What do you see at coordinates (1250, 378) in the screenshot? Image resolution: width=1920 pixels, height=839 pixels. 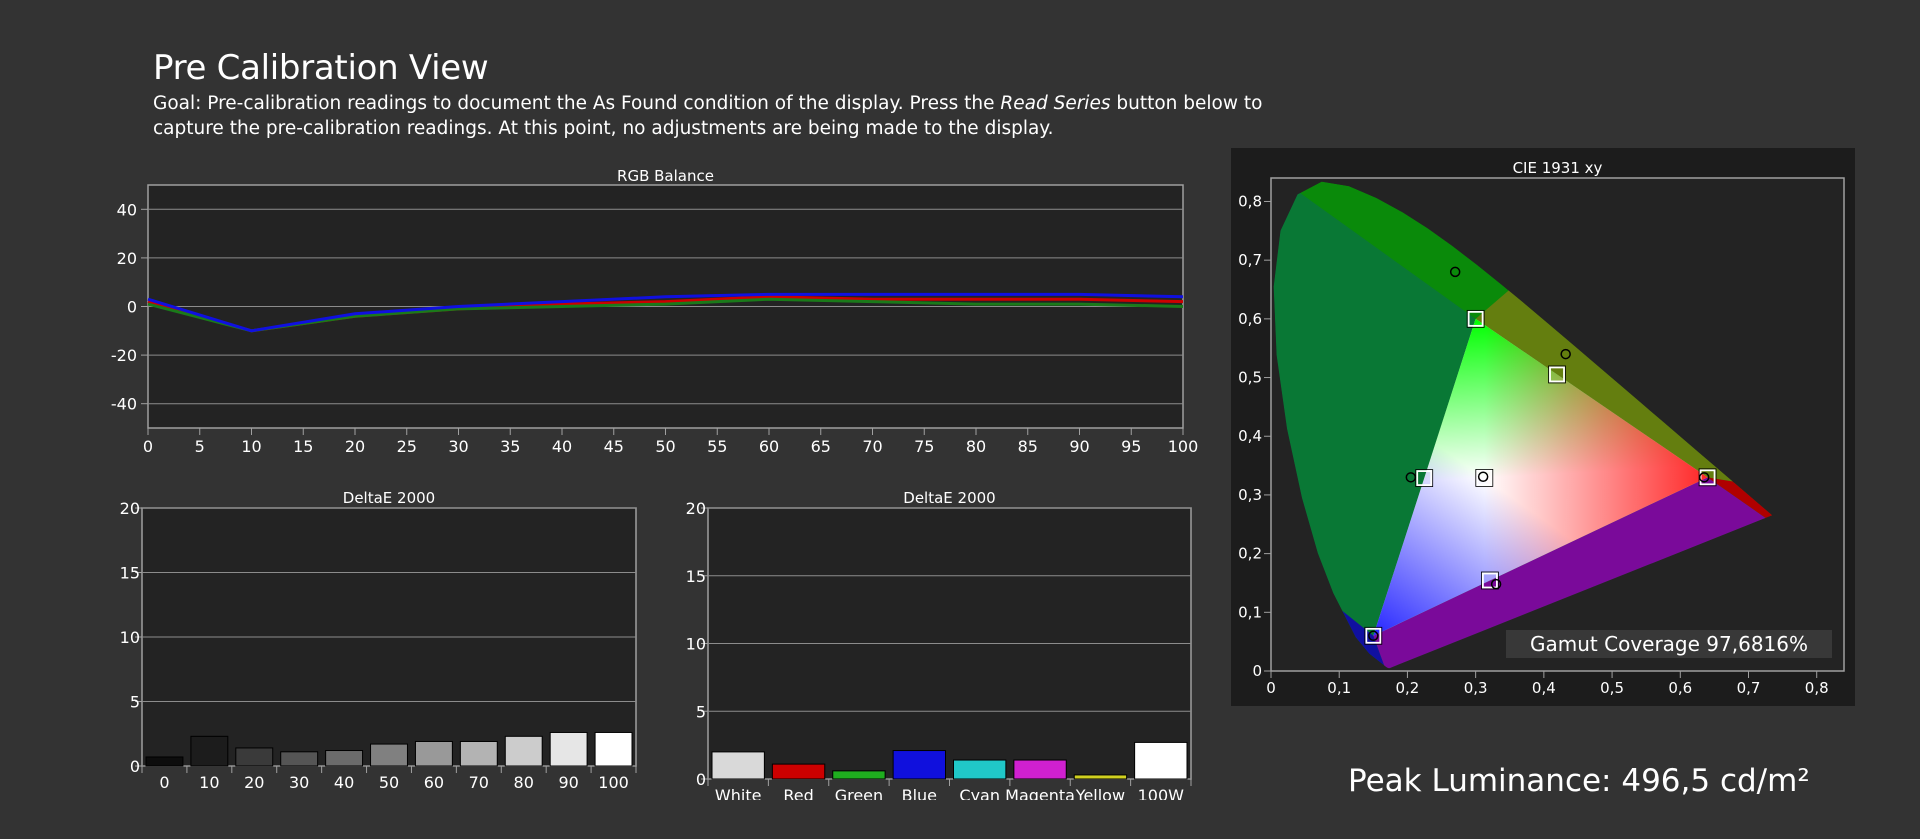 I see `y-tick-label: 0,5` at bounding box center [1250, 378].